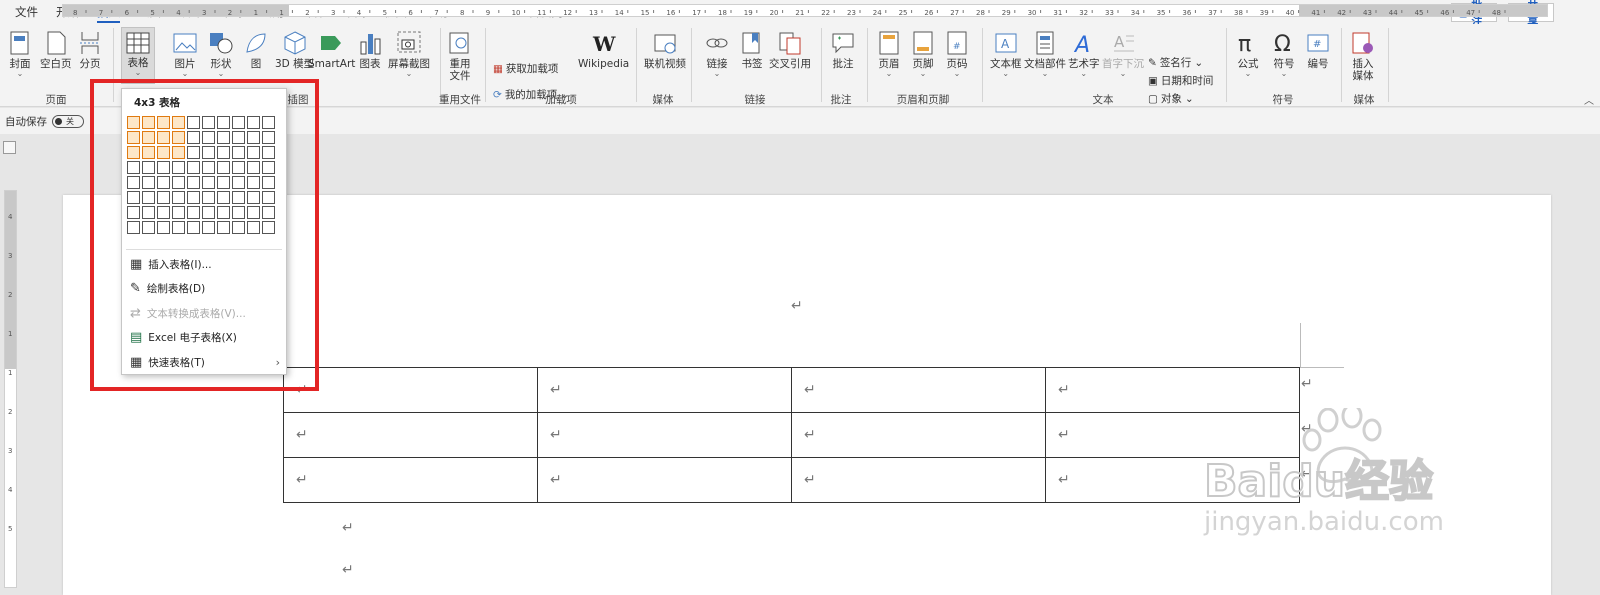  What do you see at coordinates (90, 50) in the screenshot?
I see `page-break-button: 分页` at bounding box center [90, 50].